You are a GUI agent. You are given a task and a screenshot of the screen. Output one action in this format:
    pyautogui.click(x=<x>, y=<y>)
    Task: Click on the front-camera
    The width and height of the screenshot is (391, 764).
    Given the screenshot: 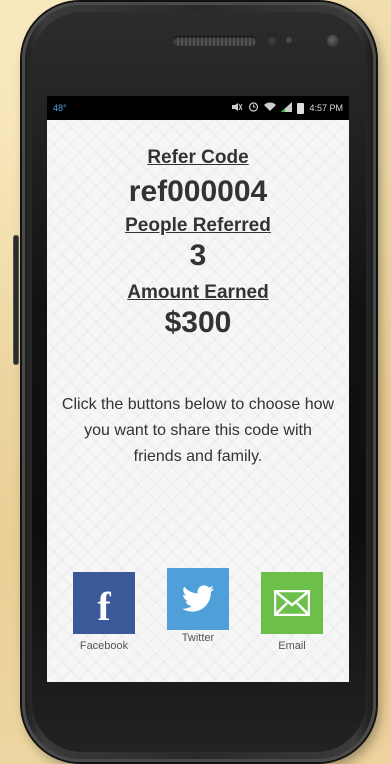 What is the action you would take?
    pyautogui.click(x=333, y=41)
    